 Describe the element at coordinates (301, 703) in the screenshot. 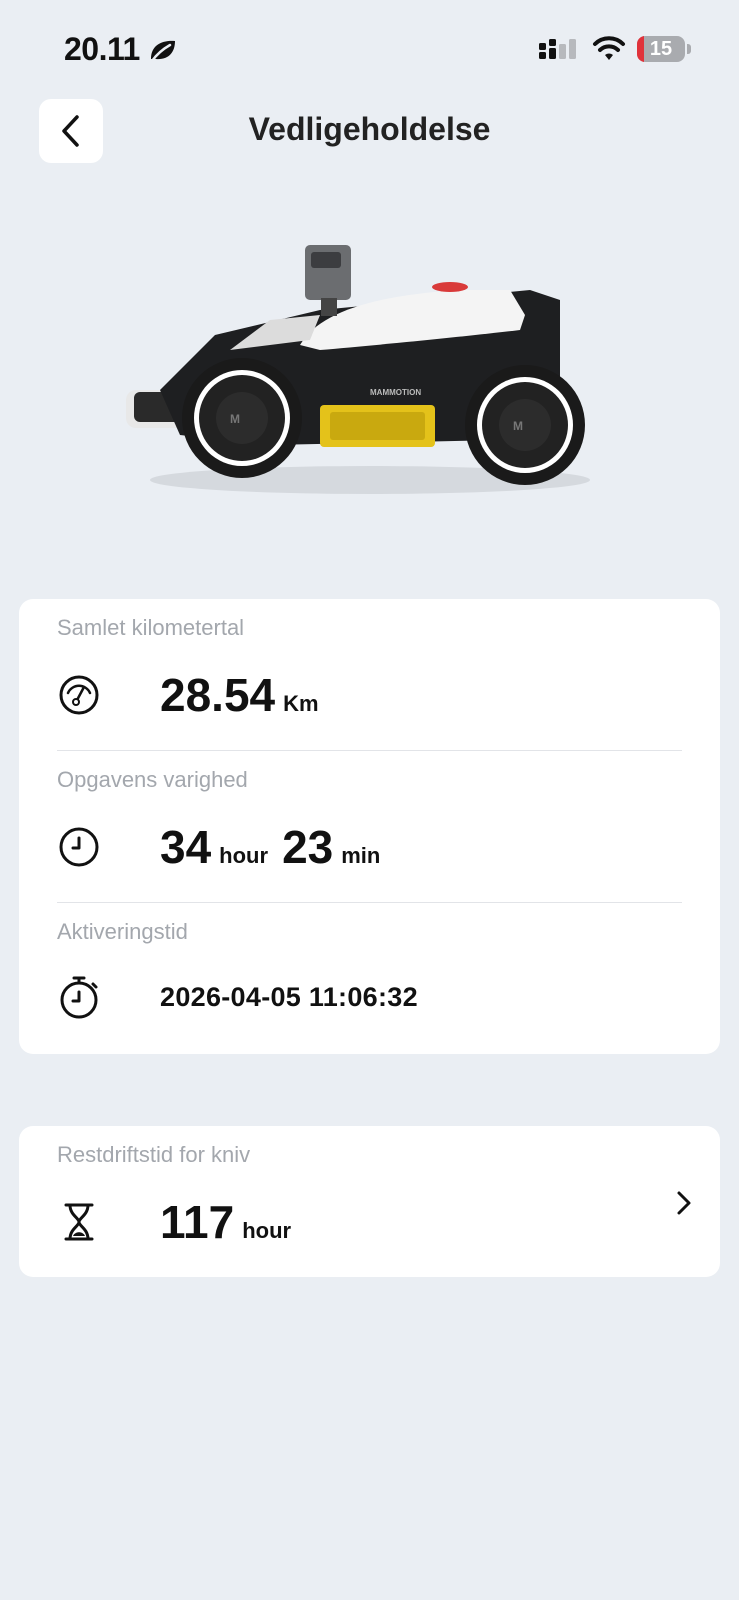

I see `odometer-unit: Km` at that location.